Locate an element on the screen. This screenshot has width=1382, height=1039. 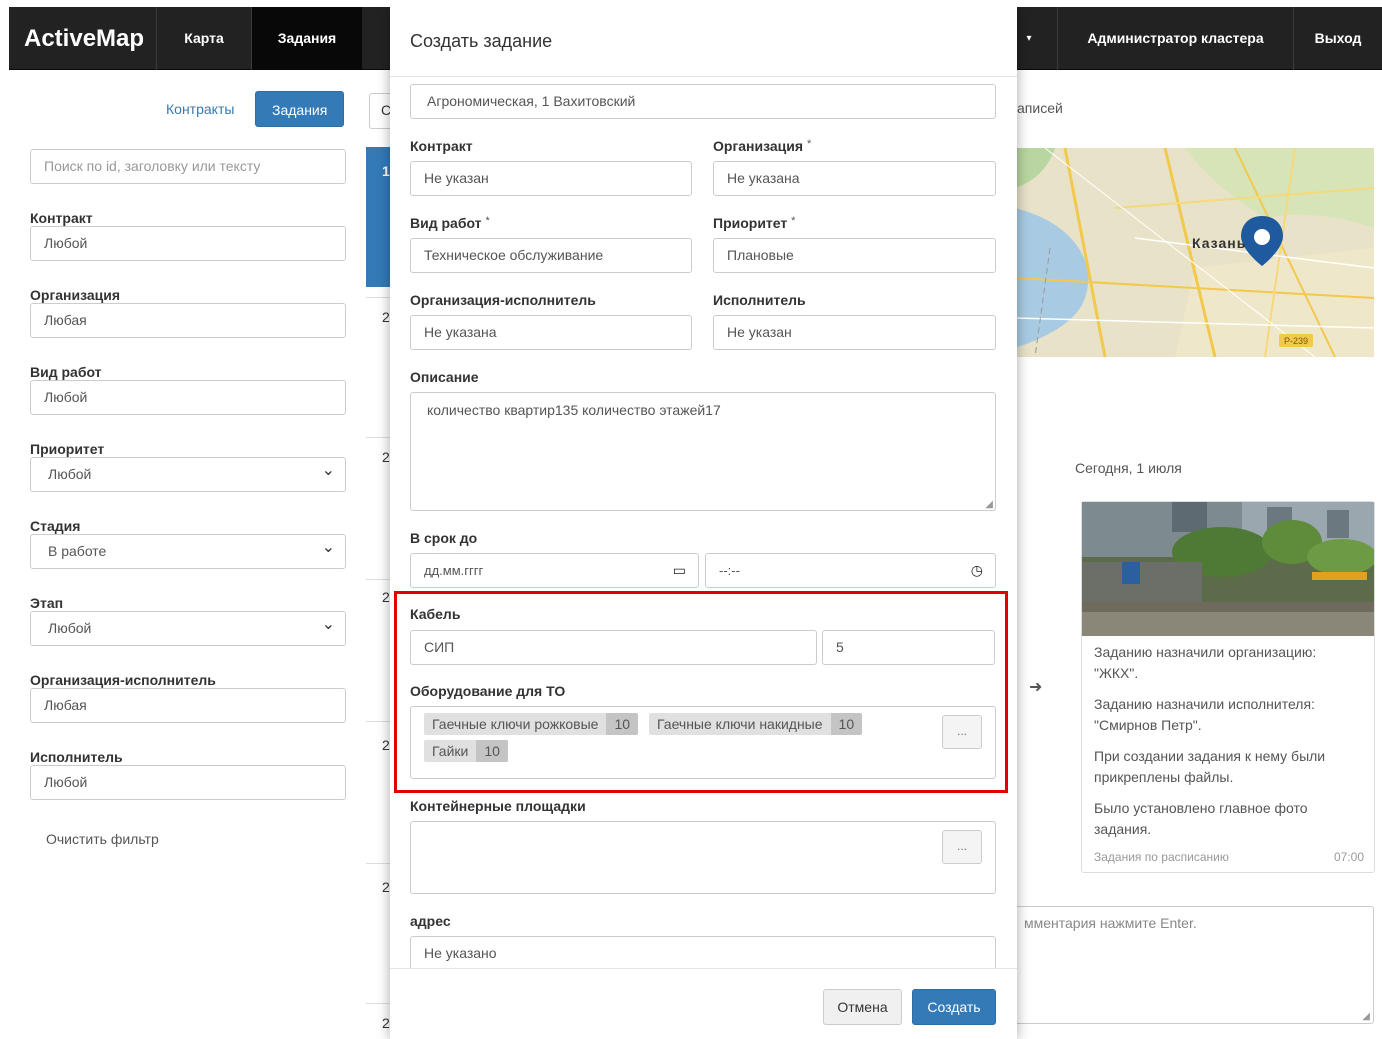
filter-executor-input: Любой is located at coordinates (188, 782).